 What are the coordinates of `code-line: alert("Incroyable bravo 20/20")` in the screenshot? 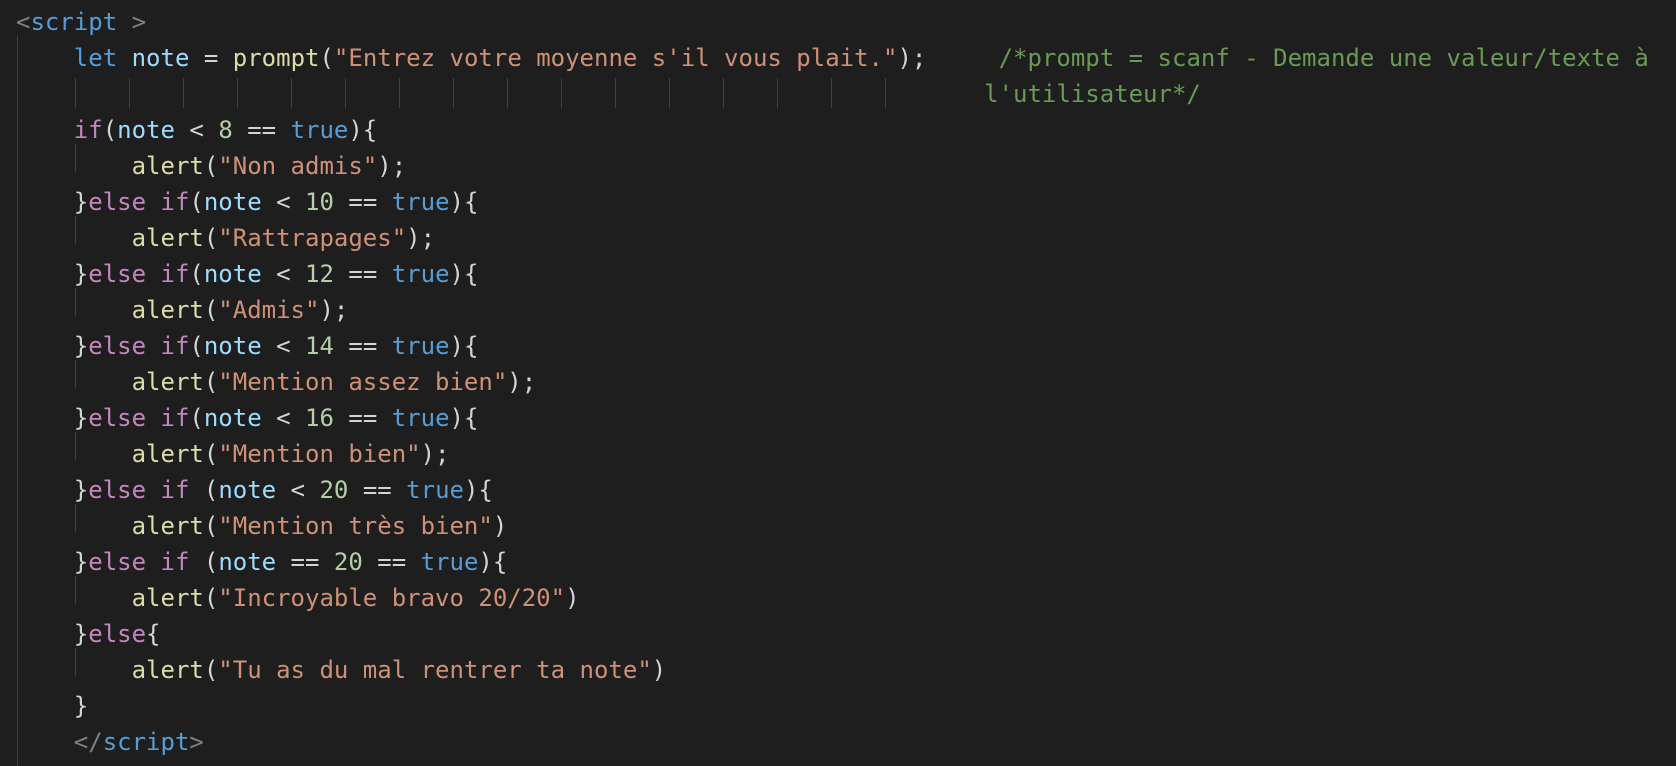 It's located at (298, 598).